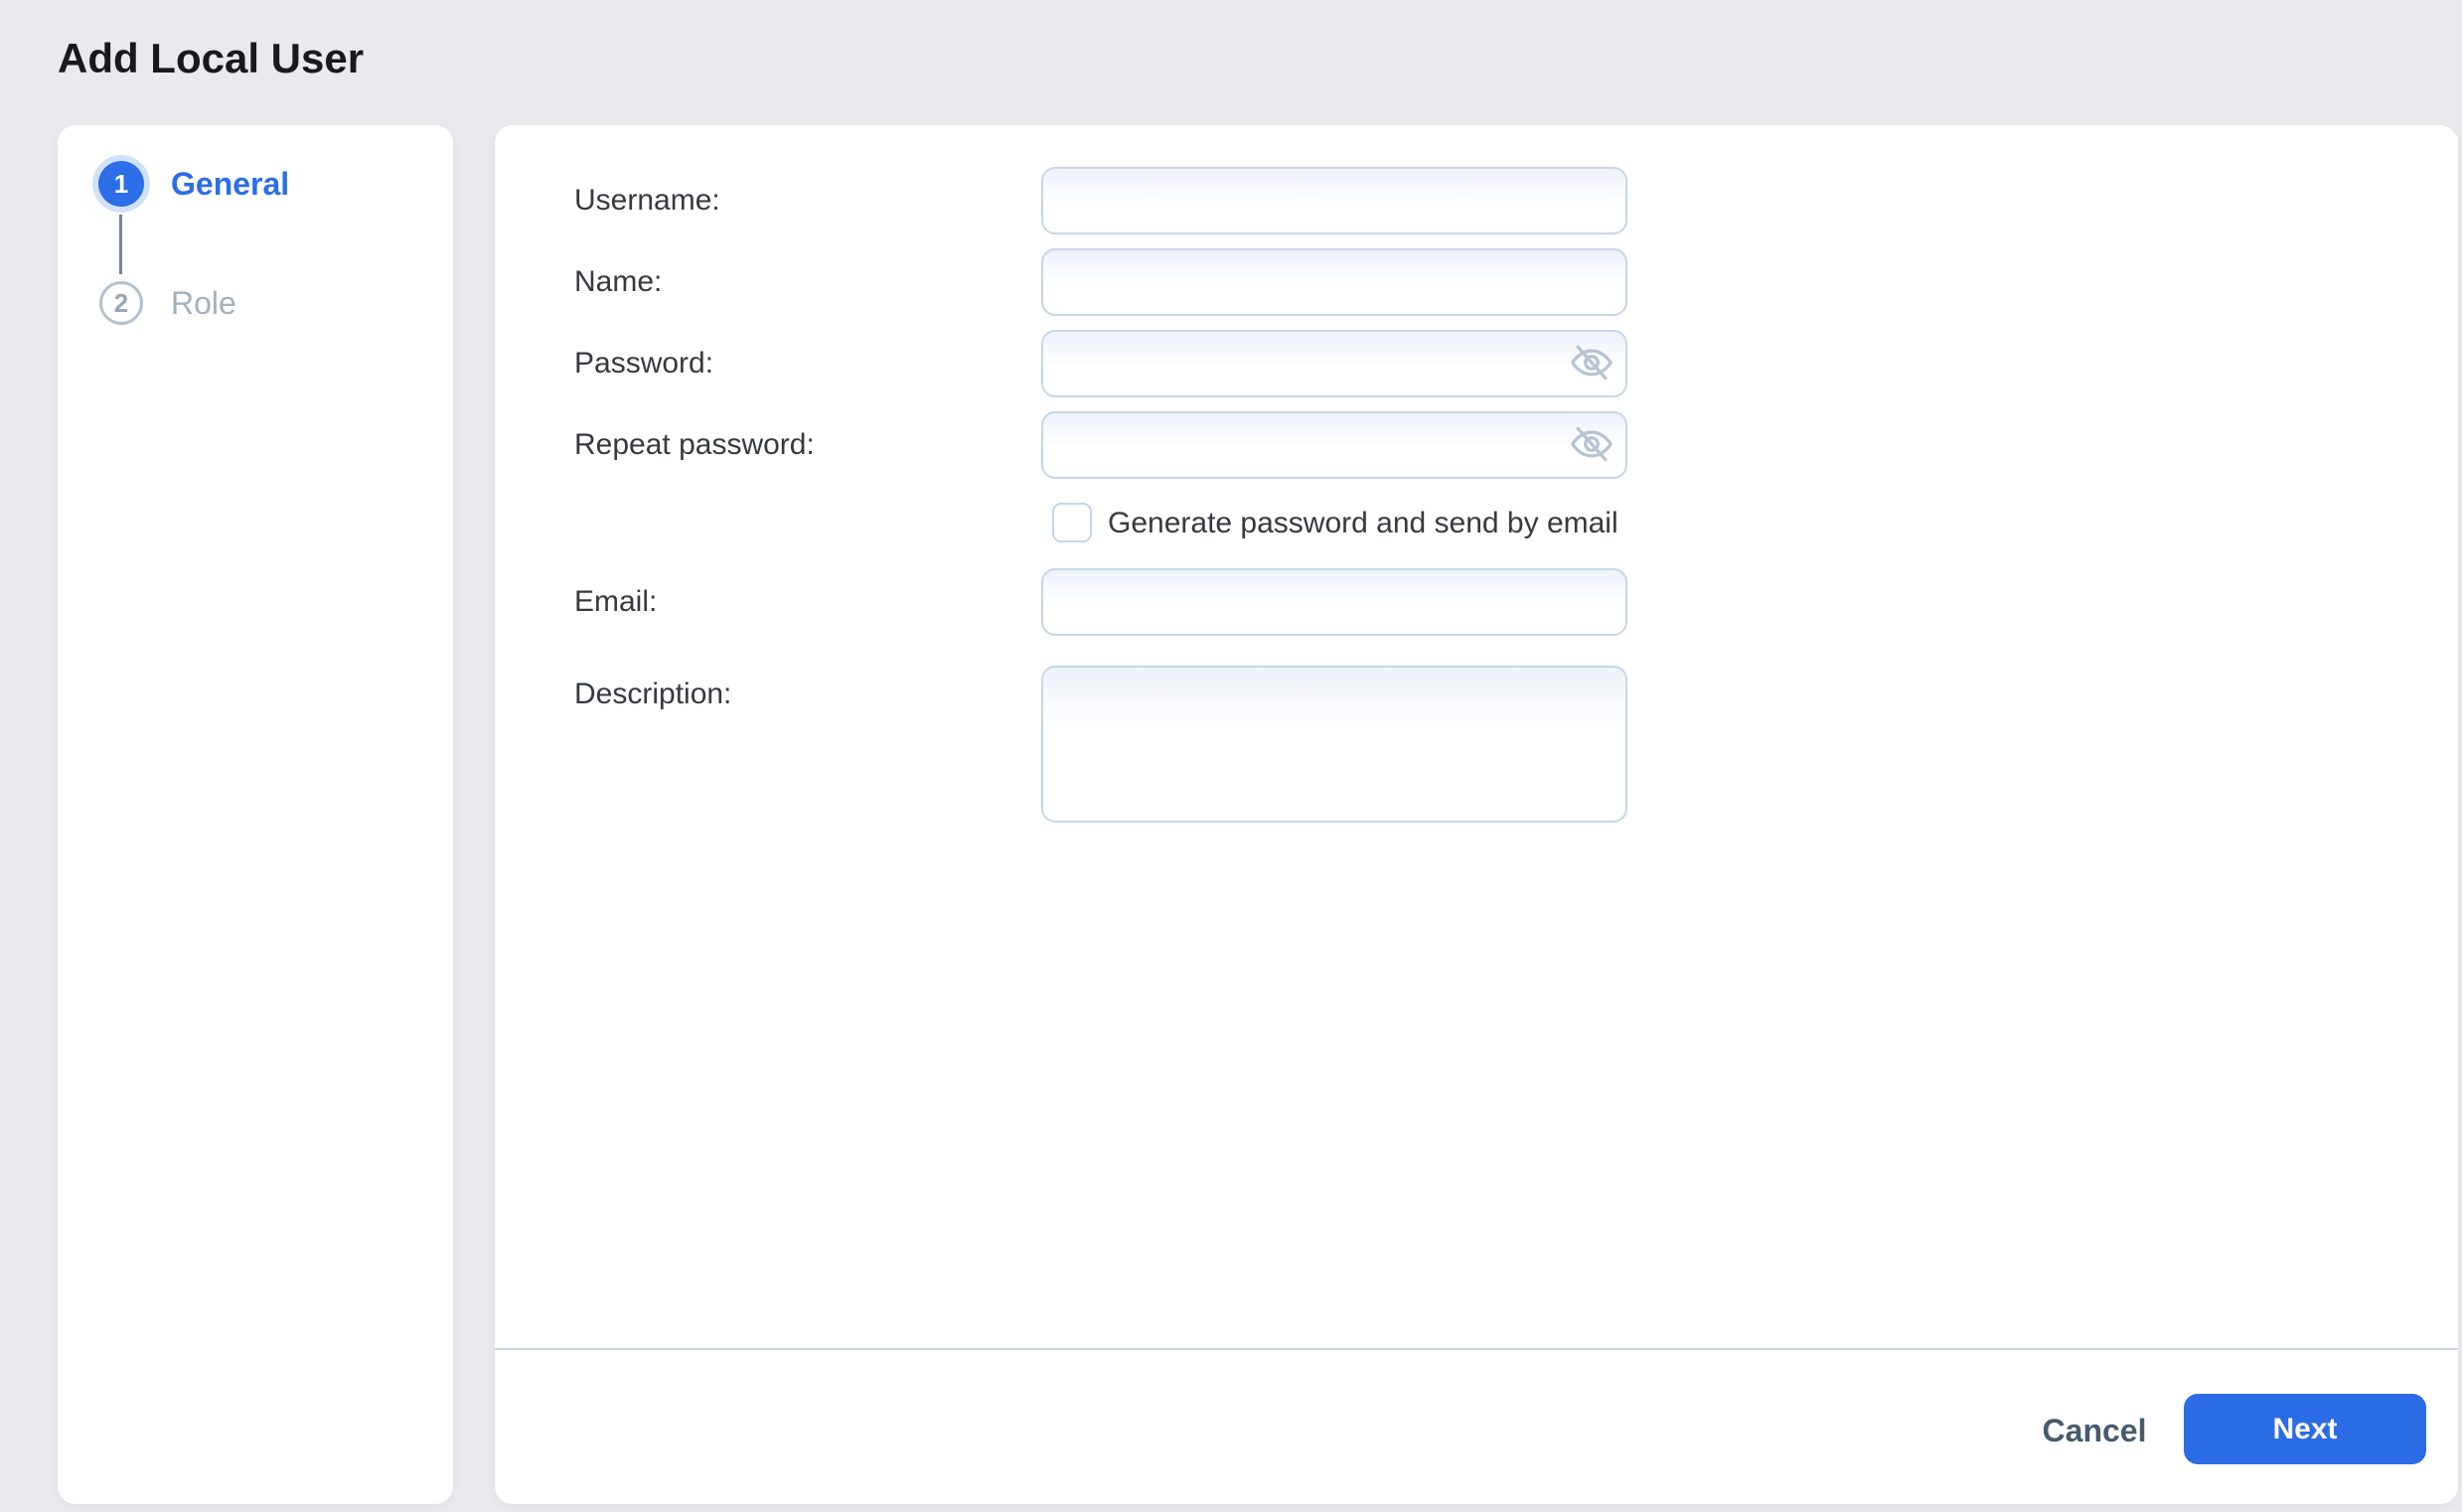  I want to click on password-visibility-toggle, so click(1592, 363).